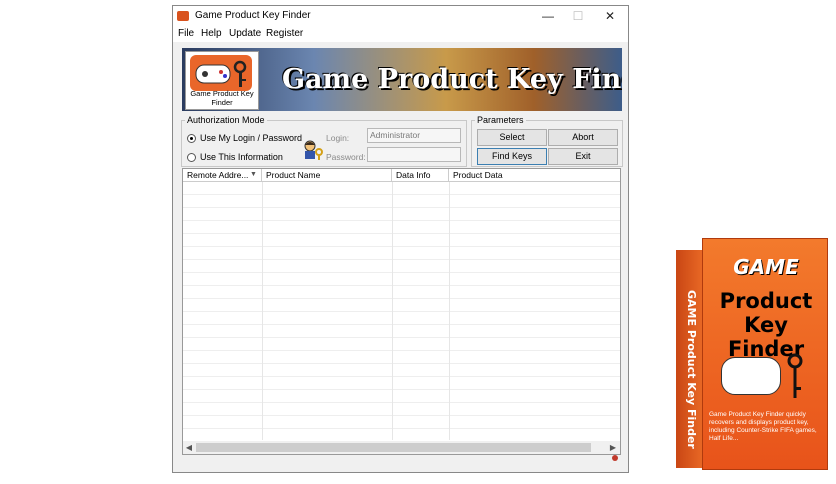  Describe the element at coordinates (613, 447) in the screenshot. I see `scroll-right-icon: ▶` at that location.